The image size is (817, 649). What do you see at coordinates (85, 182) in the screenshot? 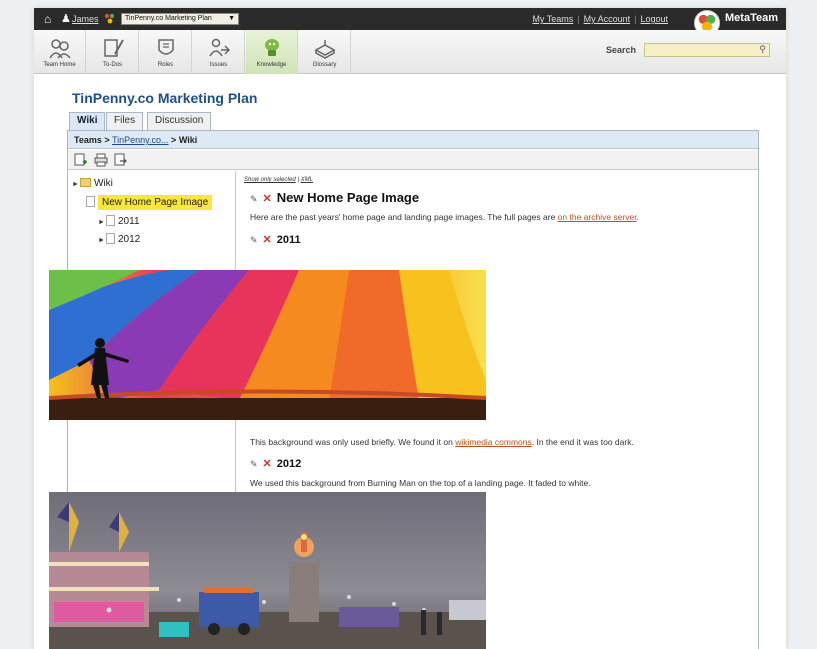
I see `folder-icon` at bounding box center [85, 182].